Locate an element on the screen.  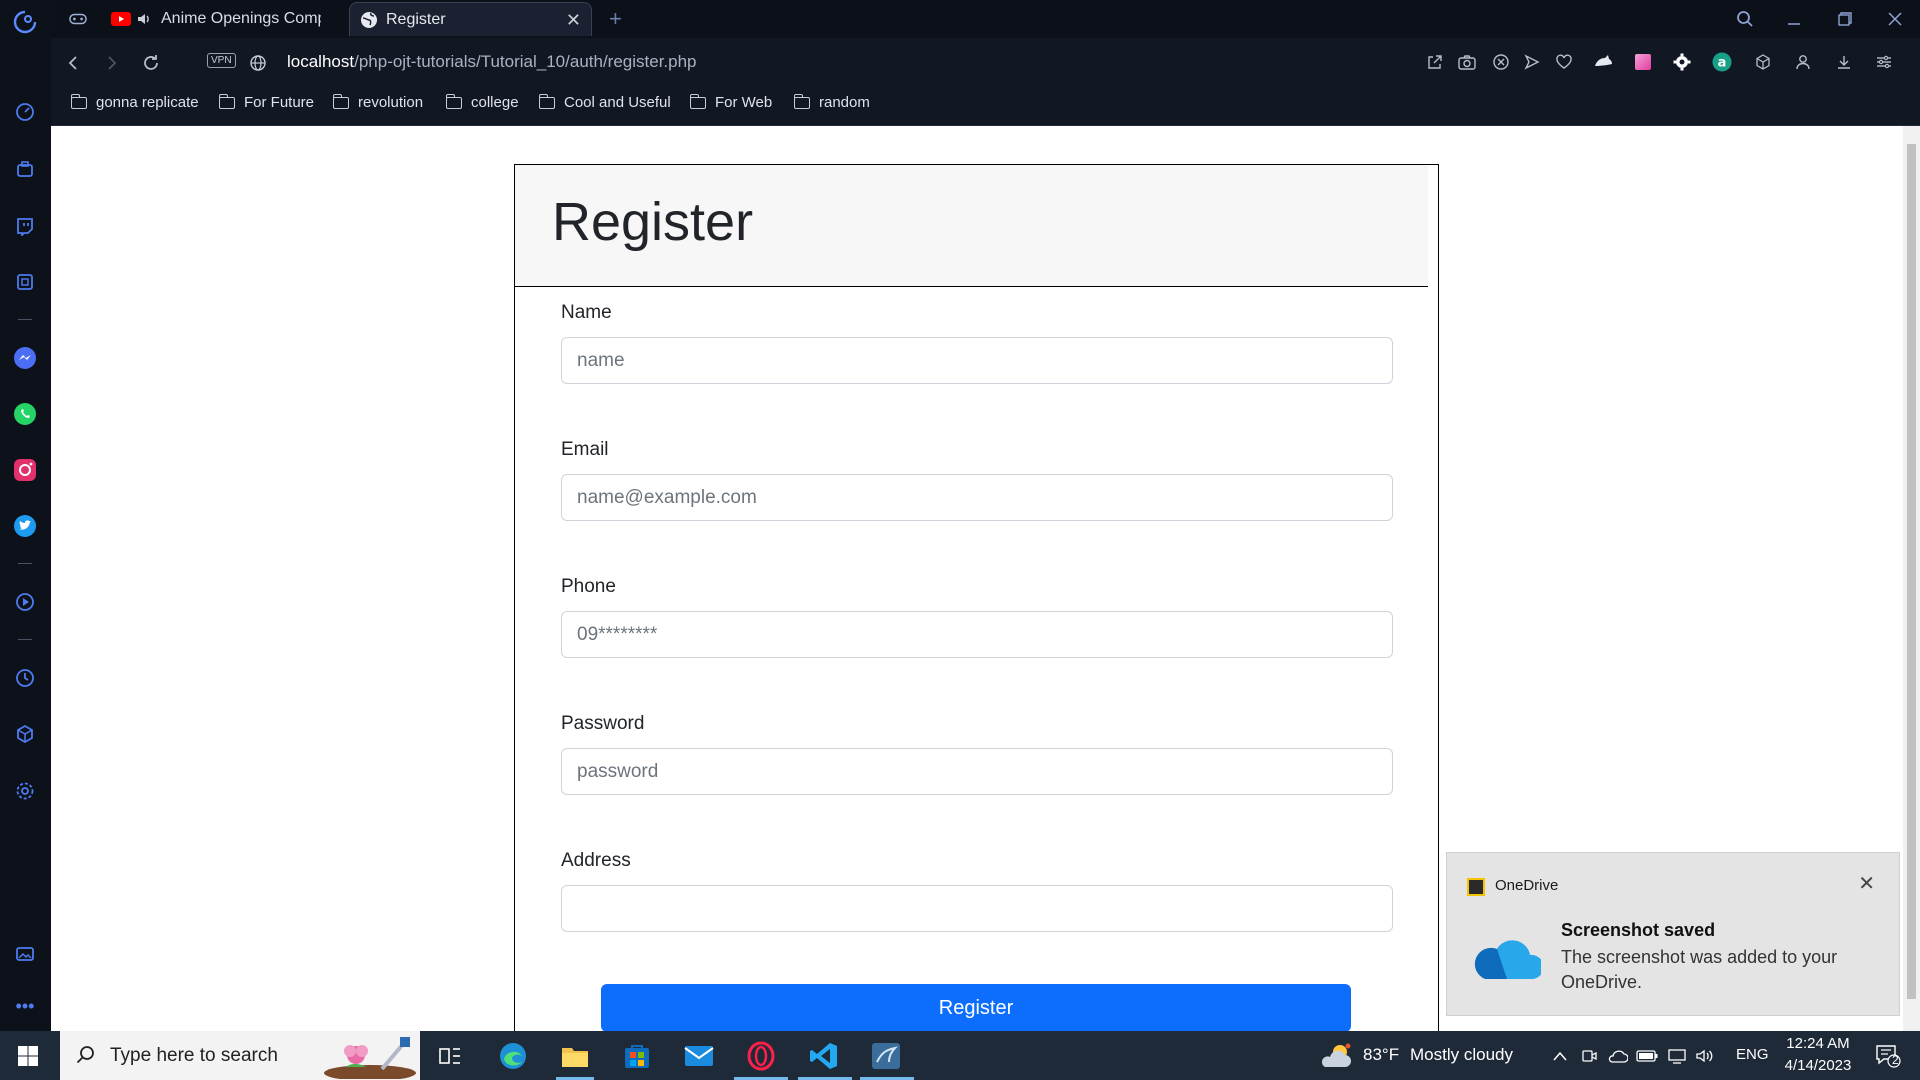
gx-control-icon is located at coordinates (78, 19).